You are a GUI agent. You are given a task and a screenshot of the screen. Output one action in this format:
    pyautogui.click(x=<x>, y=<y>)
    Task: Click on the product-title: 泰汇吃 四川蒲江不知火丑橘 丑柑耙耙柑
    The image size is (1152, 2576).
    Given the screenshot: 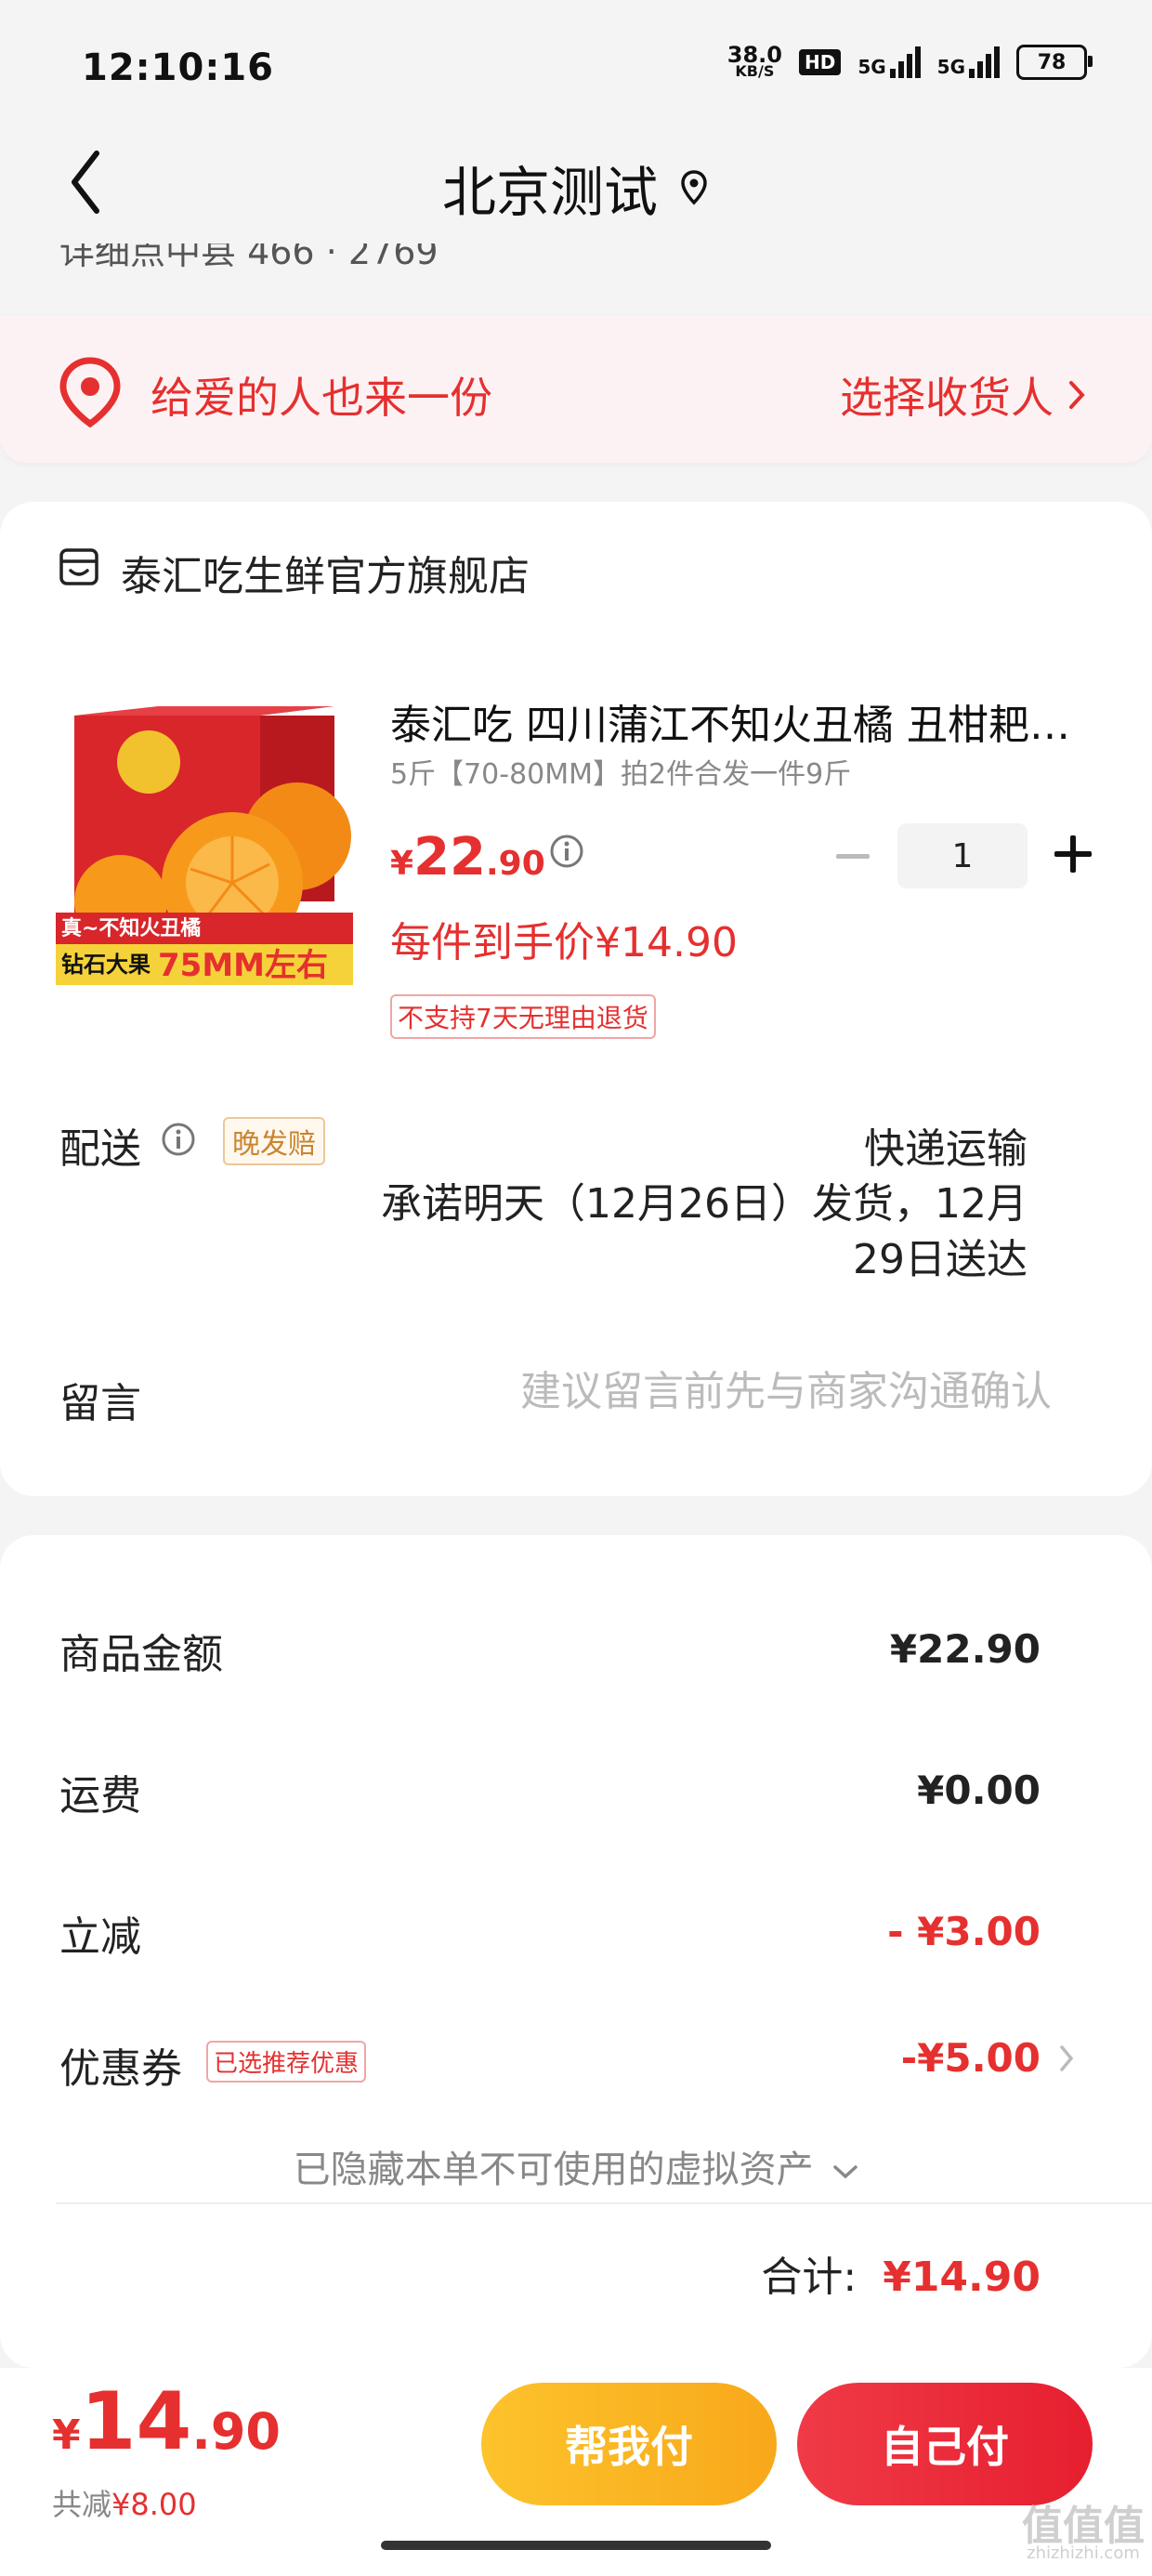 What is the action you would take?
    pyautogui.click(x=743, y=721)
    